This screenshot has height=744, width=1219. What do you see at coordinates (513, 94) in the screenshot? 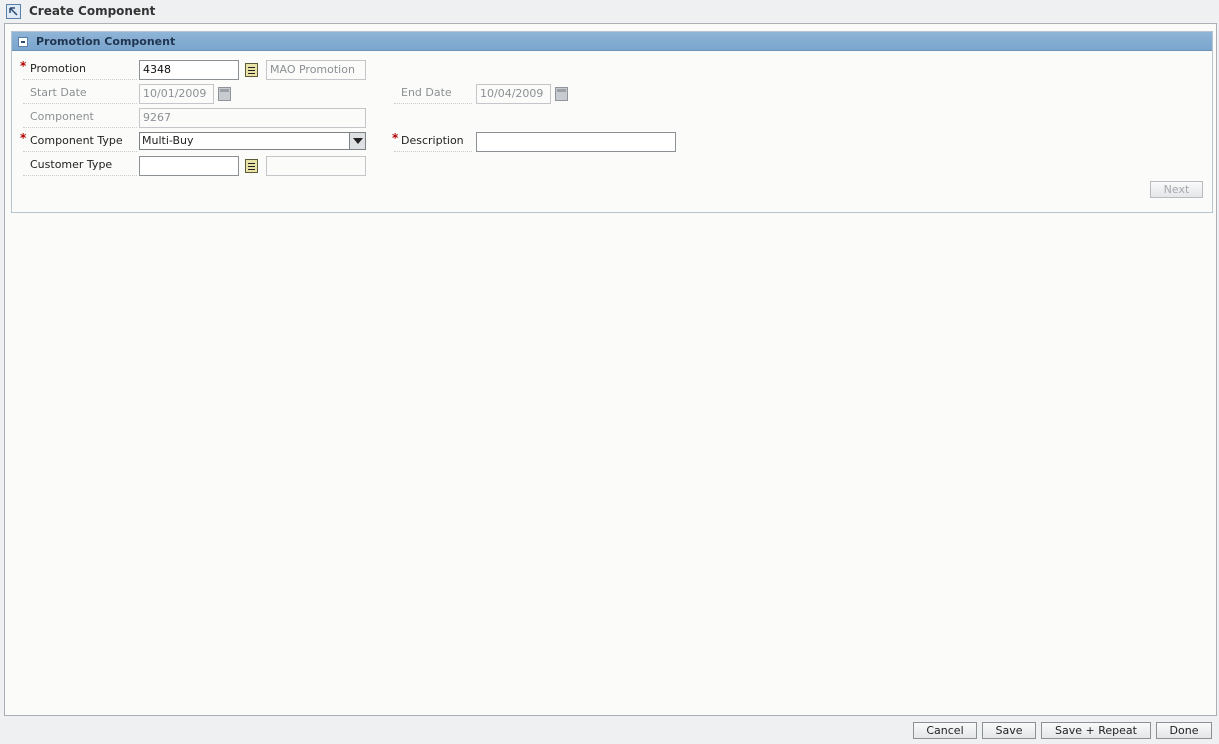
I see `end-date-field: 10/04/2009` at bounding box center [513, 94].